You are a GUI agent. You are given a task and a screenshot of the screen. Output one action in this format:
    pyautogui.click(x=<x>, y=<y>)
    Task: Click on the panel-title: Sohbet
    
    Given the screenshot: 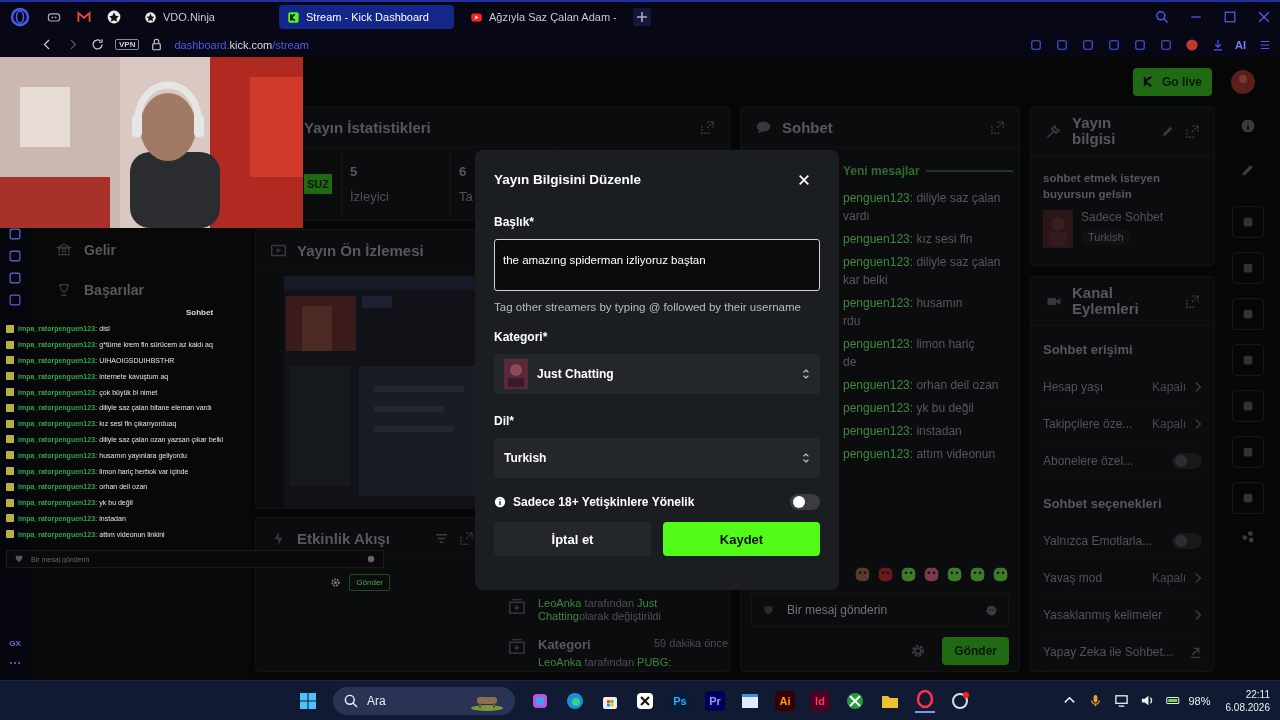 What is the action you would take?
    pyautogui.click(x=807, y=127)
    